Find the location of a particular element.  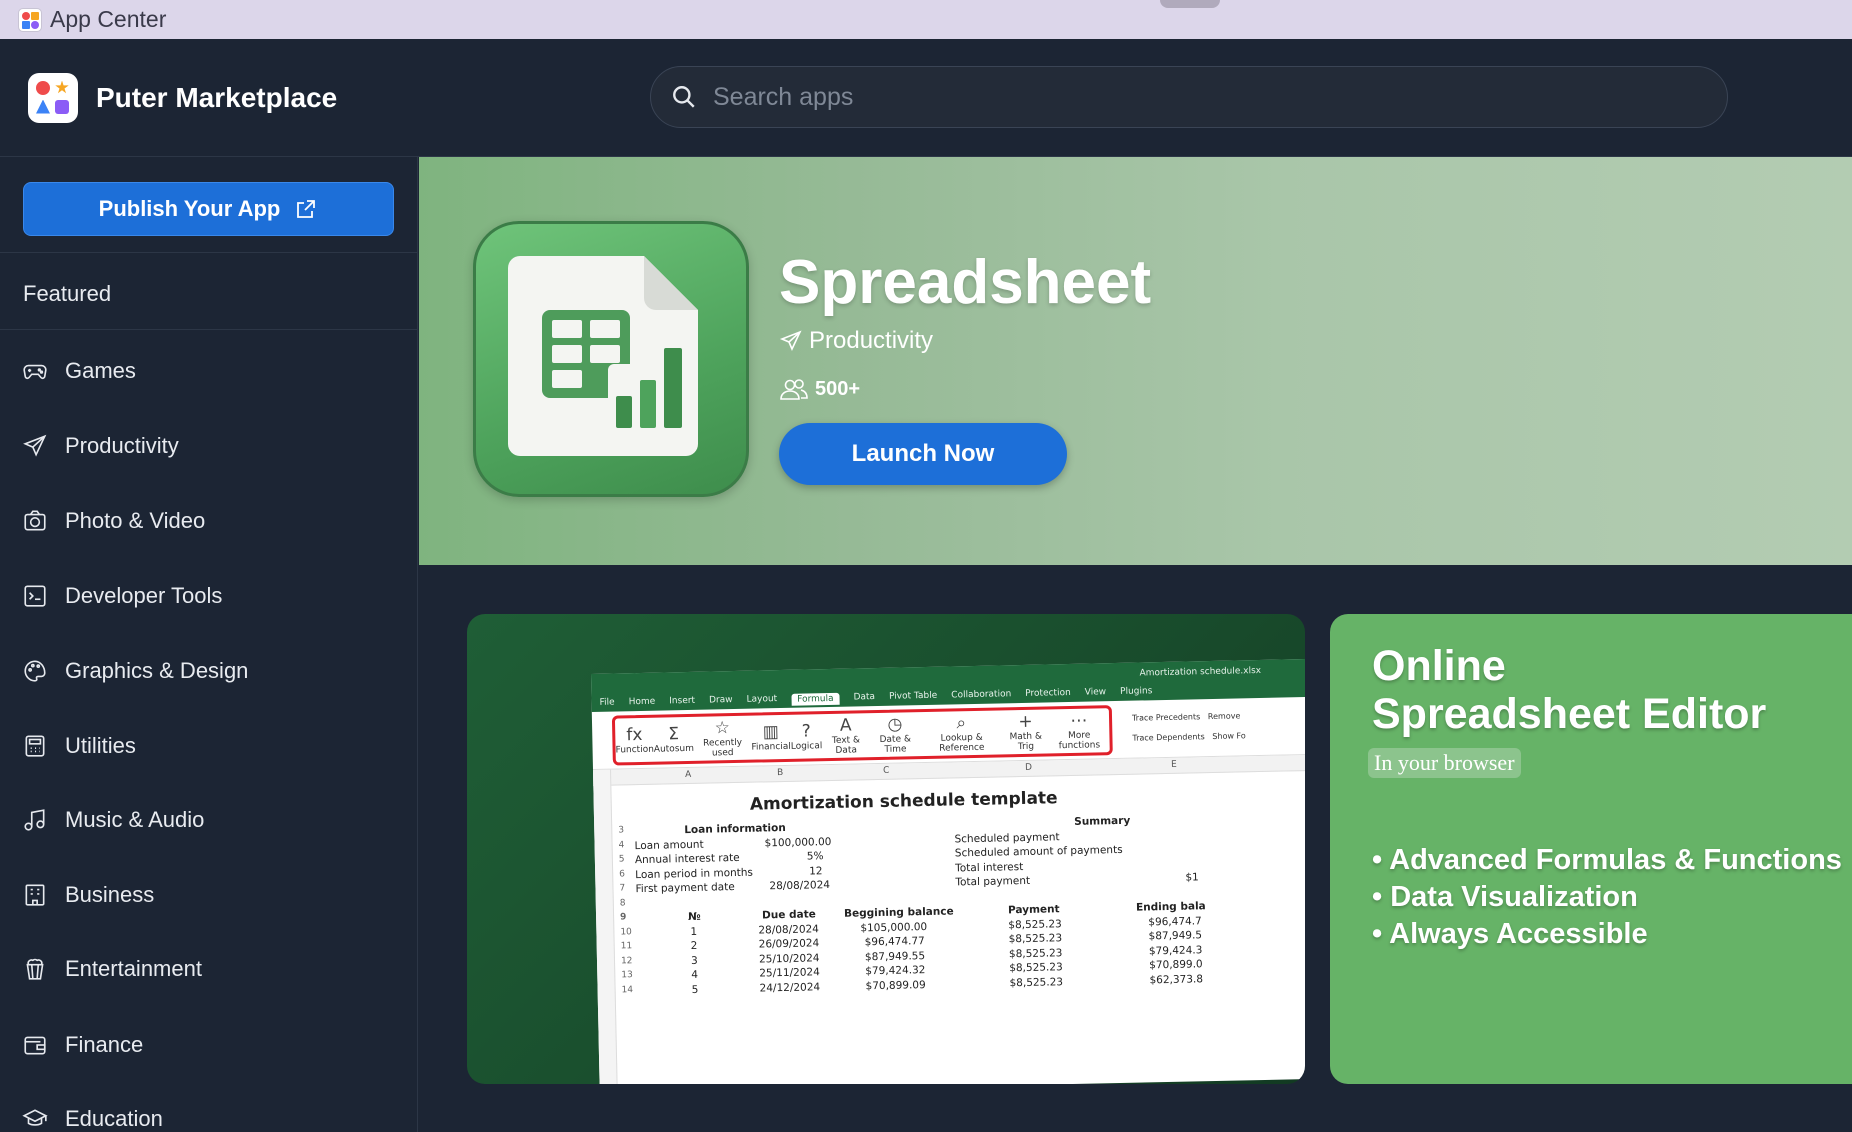

sidebar-item-productivity: Productivity is located at coordinates (100, 446).